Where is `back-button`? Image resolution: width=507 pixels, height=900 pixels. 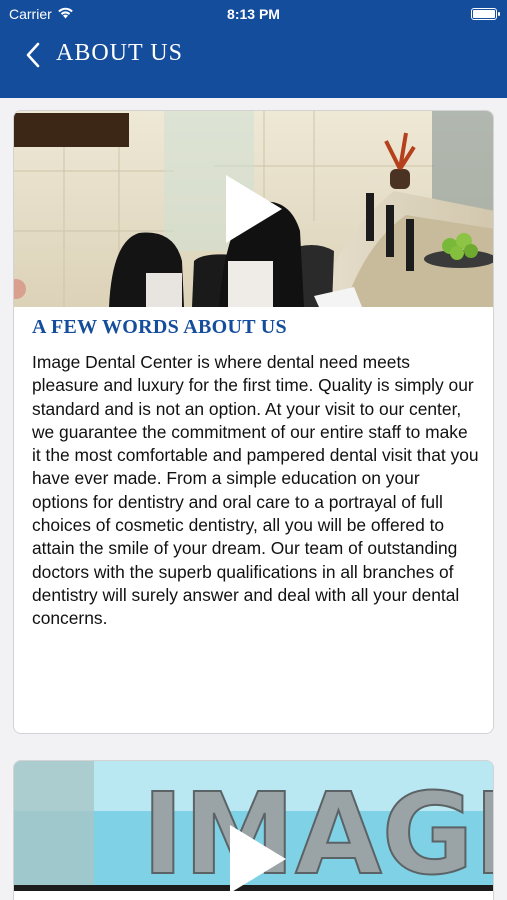 back-button is located at coordinates (33, 57).